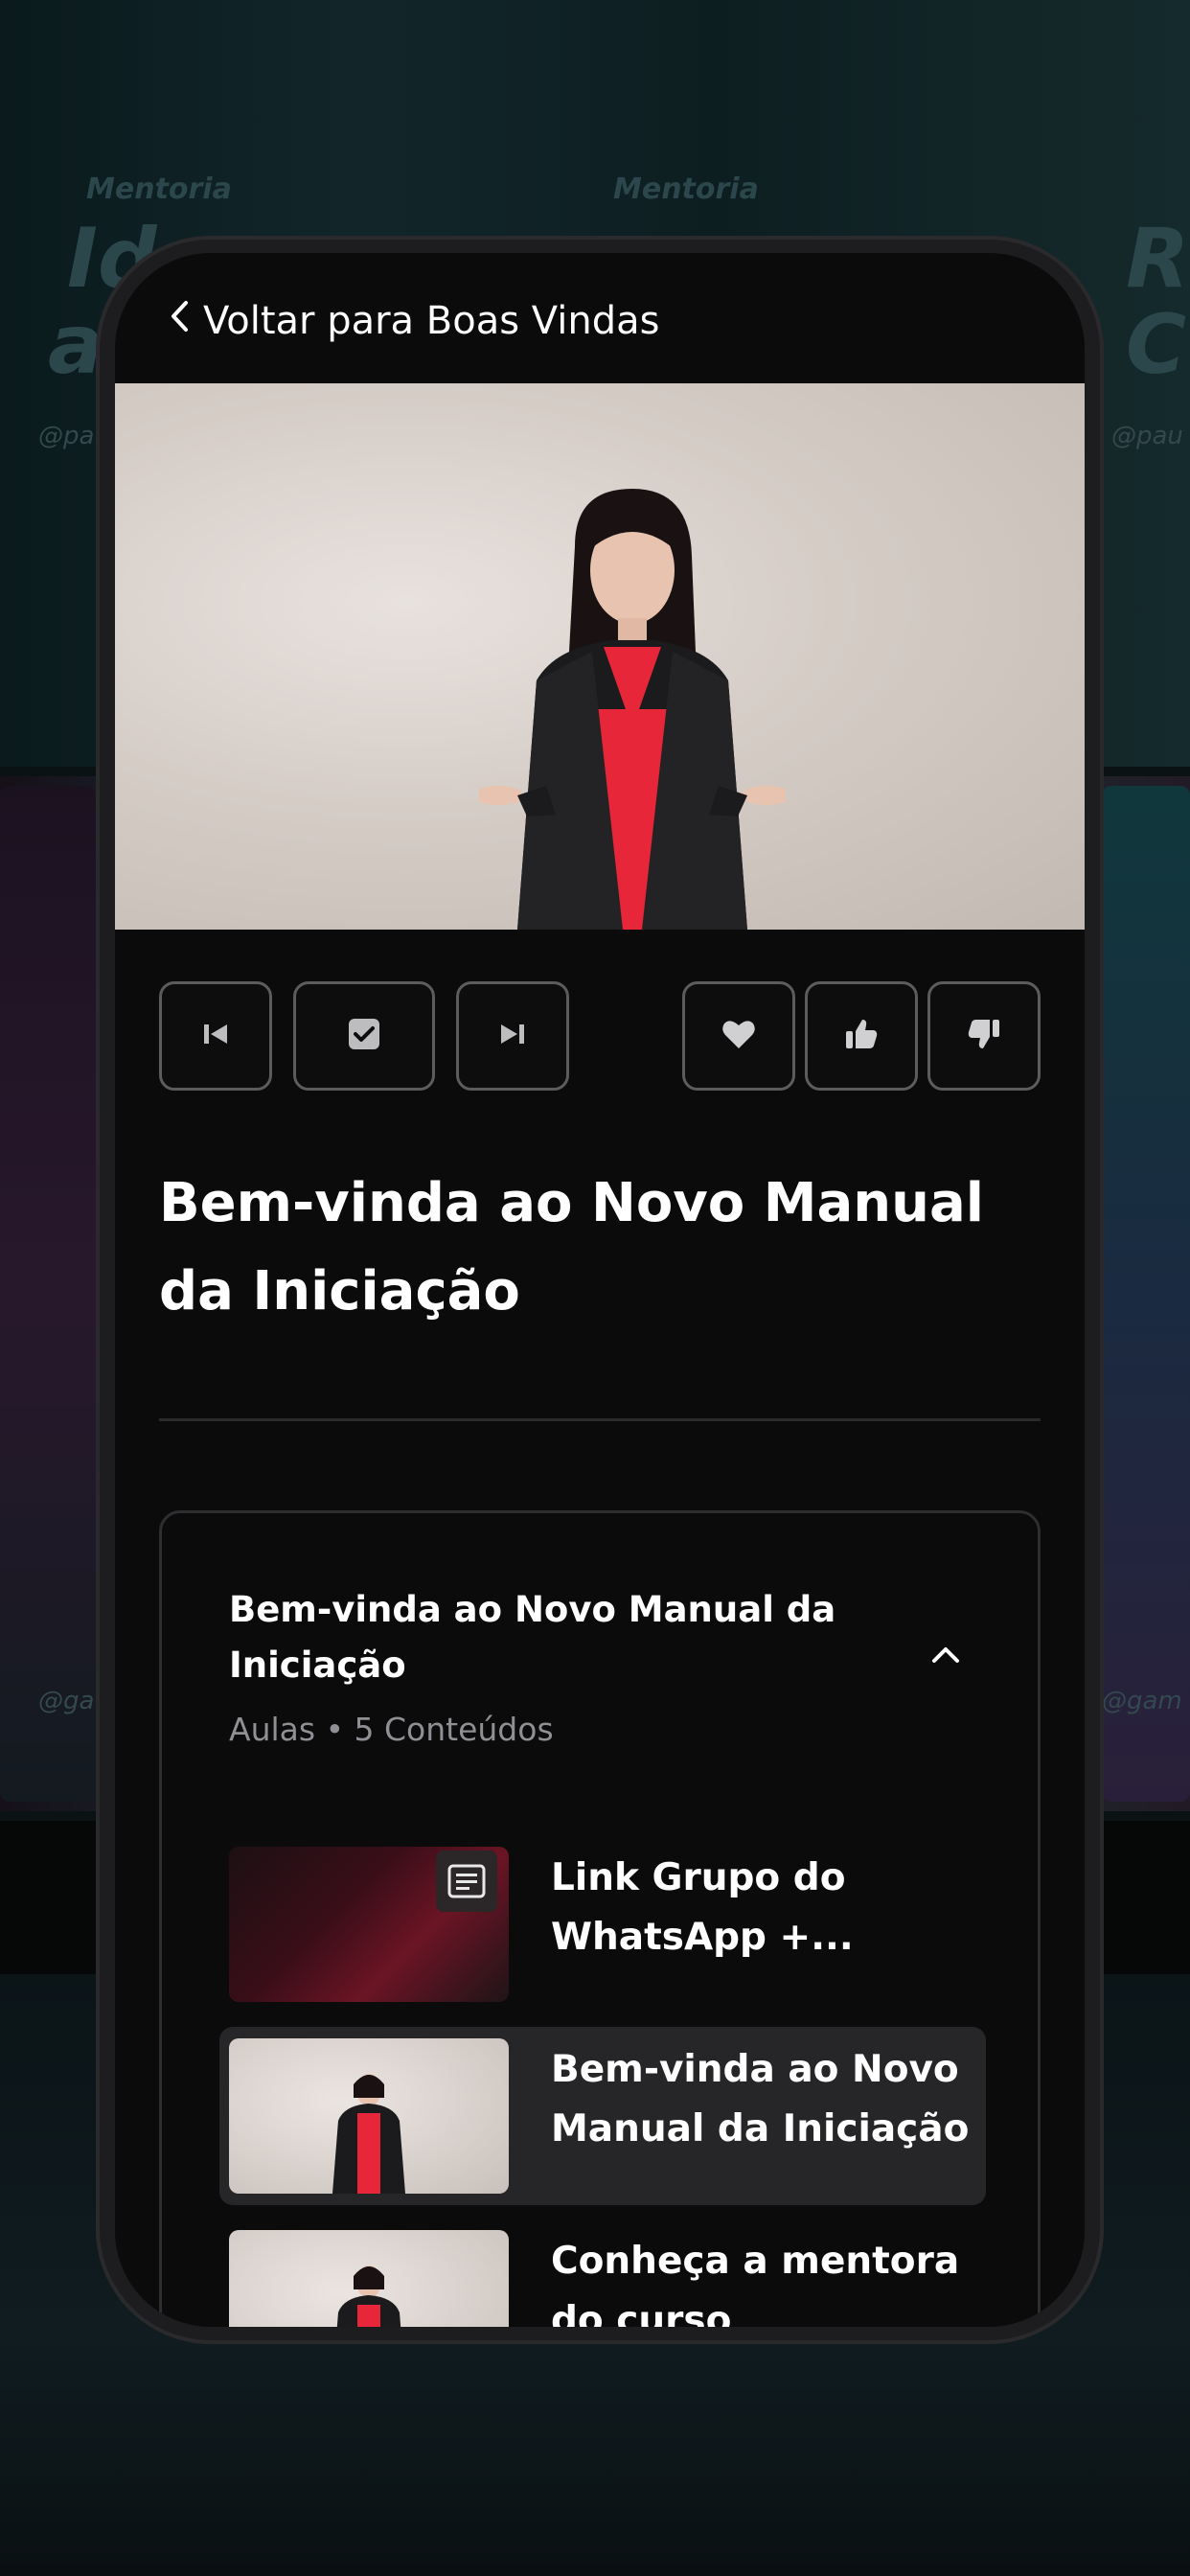 This screenshot has width=1190, height=2576. Describe the element at coordinates (600, 1419) in the screenshot. I see `divider` at that location.